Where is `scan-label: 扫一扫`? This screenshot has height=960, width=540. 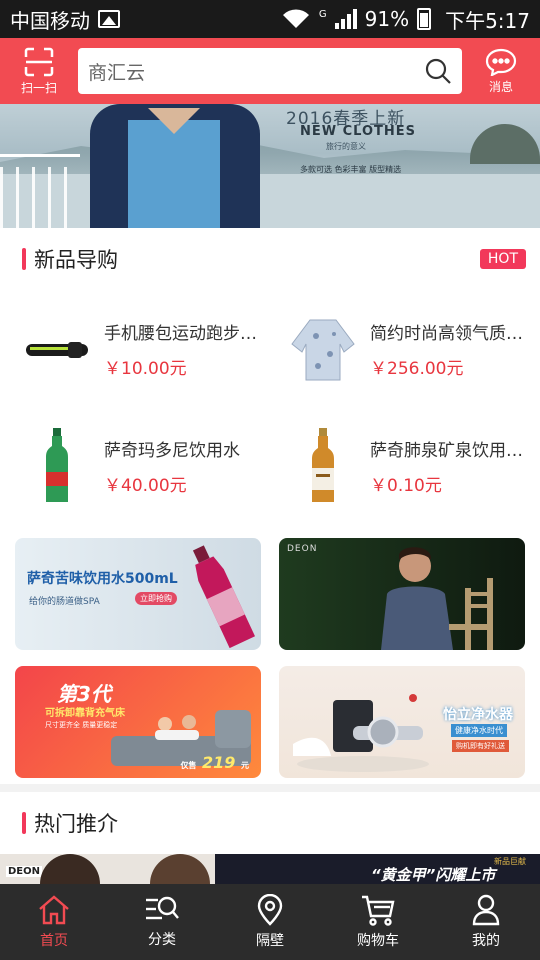 scan-label: 扫一扫 is located at coordinates (38, 87).